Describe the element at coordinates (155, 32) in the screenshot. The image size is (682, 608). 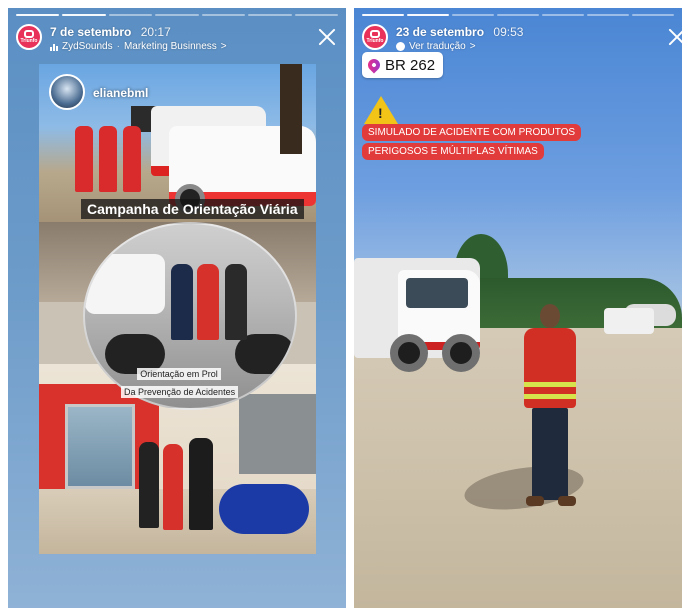
I see `story-time: 20:17` at that location.